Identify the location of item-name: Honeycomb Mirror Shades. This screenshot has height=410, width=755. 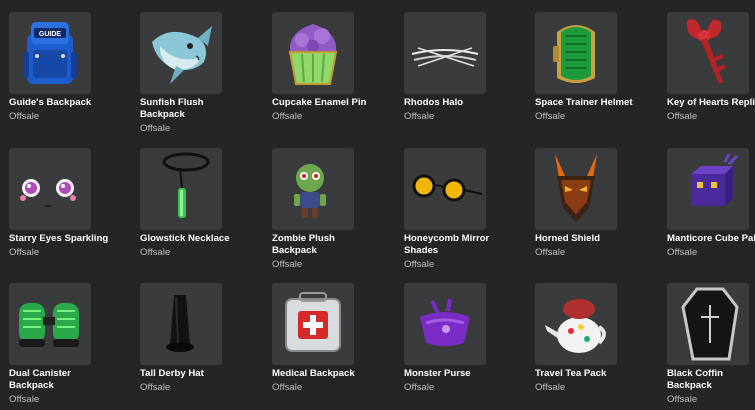
(454, 245).